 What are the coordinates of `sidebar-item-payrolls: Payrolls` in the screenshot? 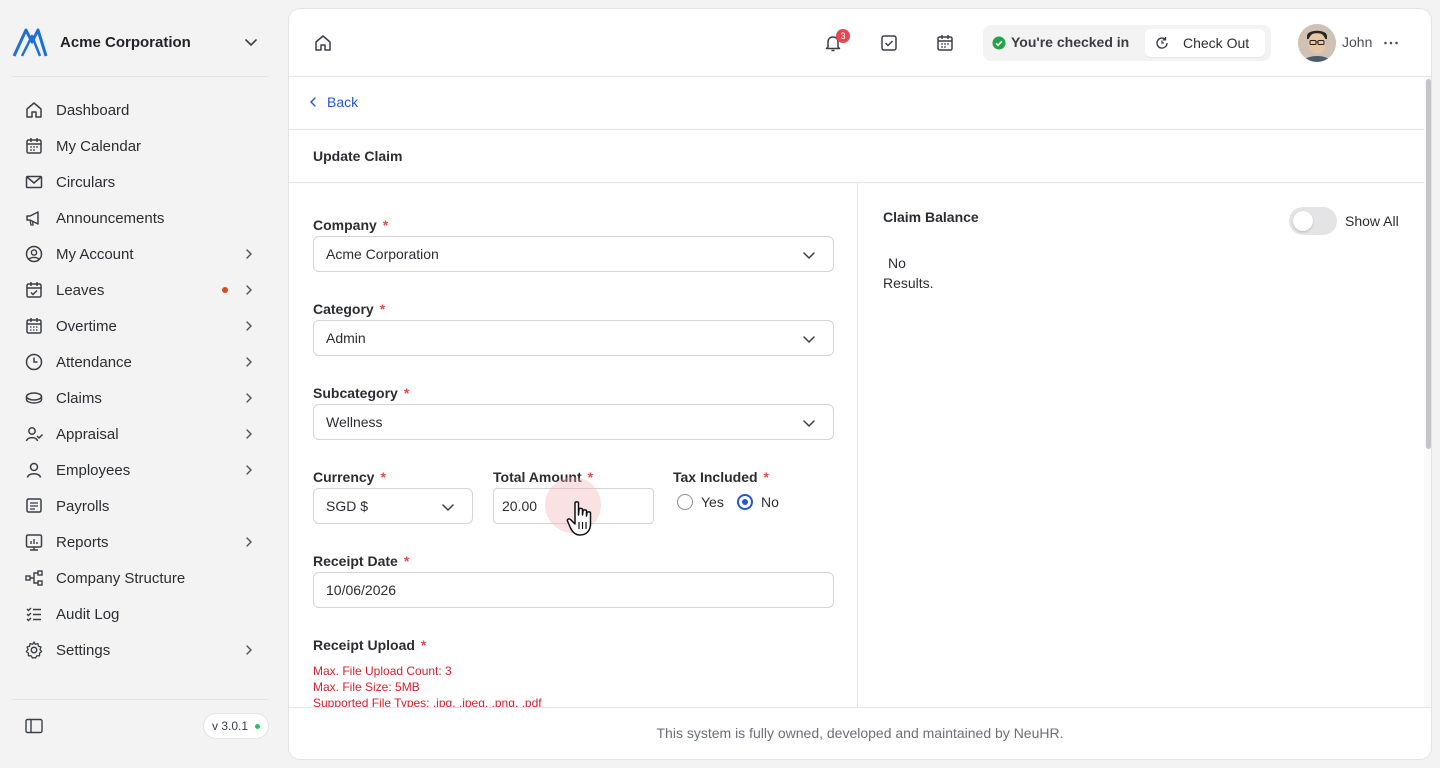 It's located at (140, 506).